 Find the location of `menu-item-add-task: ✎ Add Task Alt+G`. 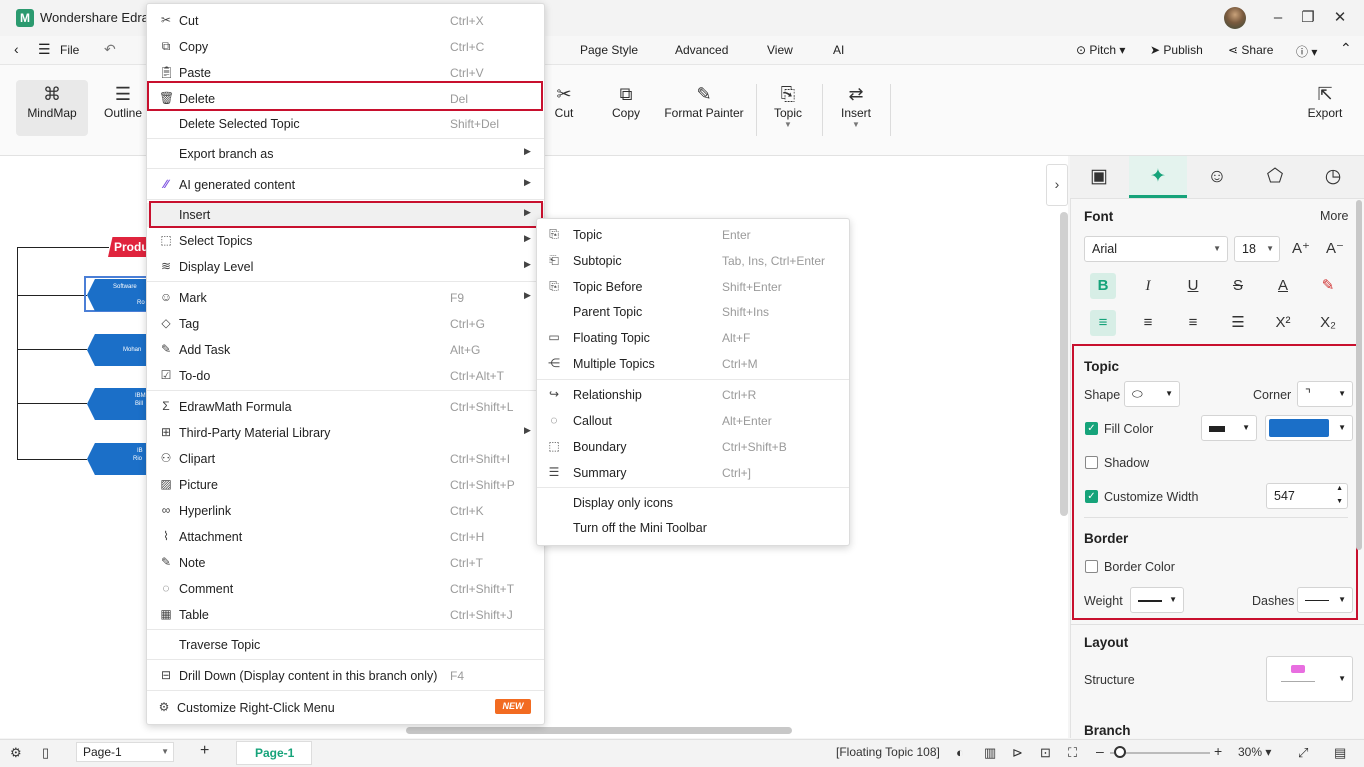

menu-item-add-task: ✎ Add Task Alt+G is located at coordinates (345, 350).